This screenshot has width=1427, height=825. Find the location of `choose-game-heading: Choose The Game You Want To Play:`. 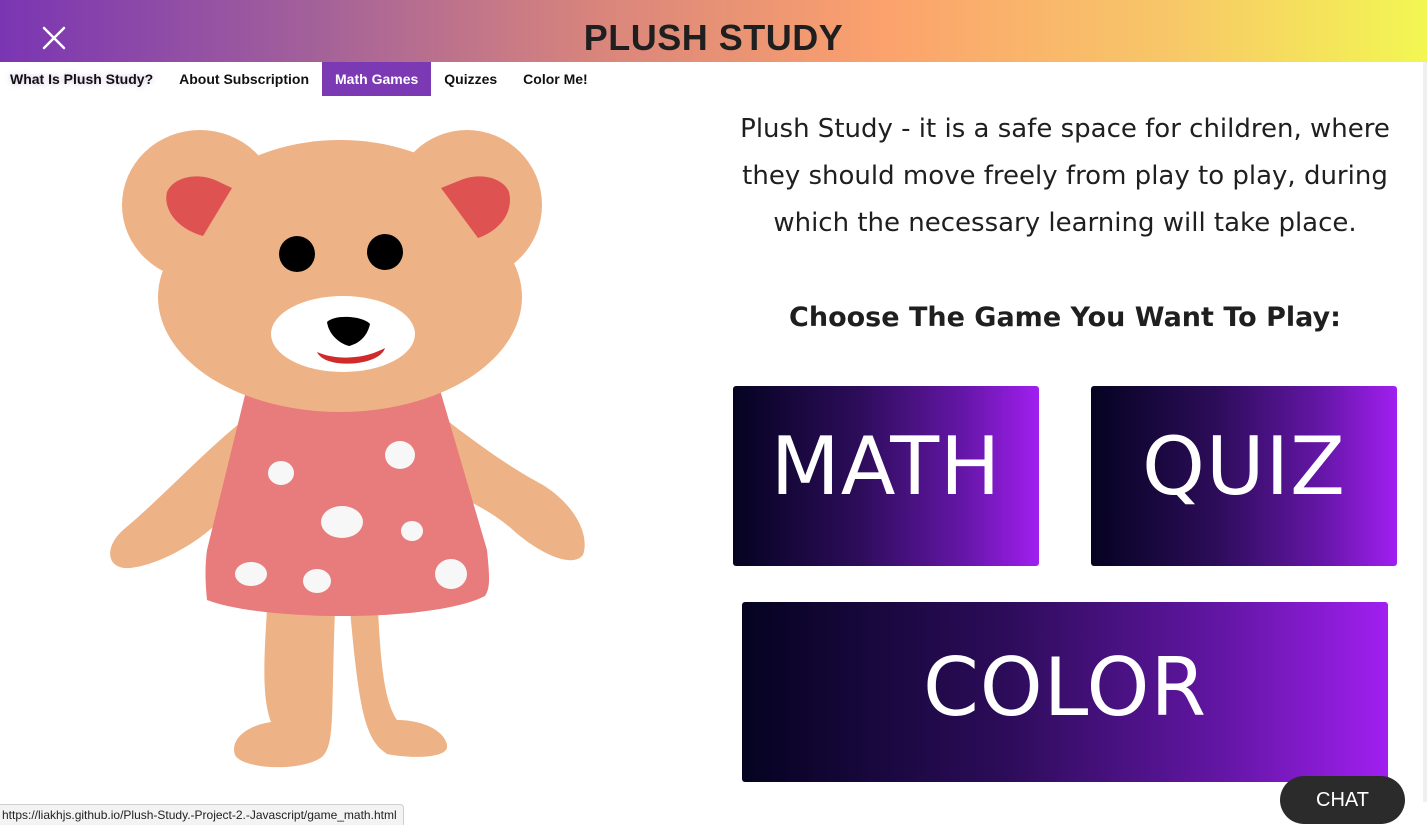

choose-game-heading: Choose The Game You Want To Play: is located at coordinates (1065, 317).